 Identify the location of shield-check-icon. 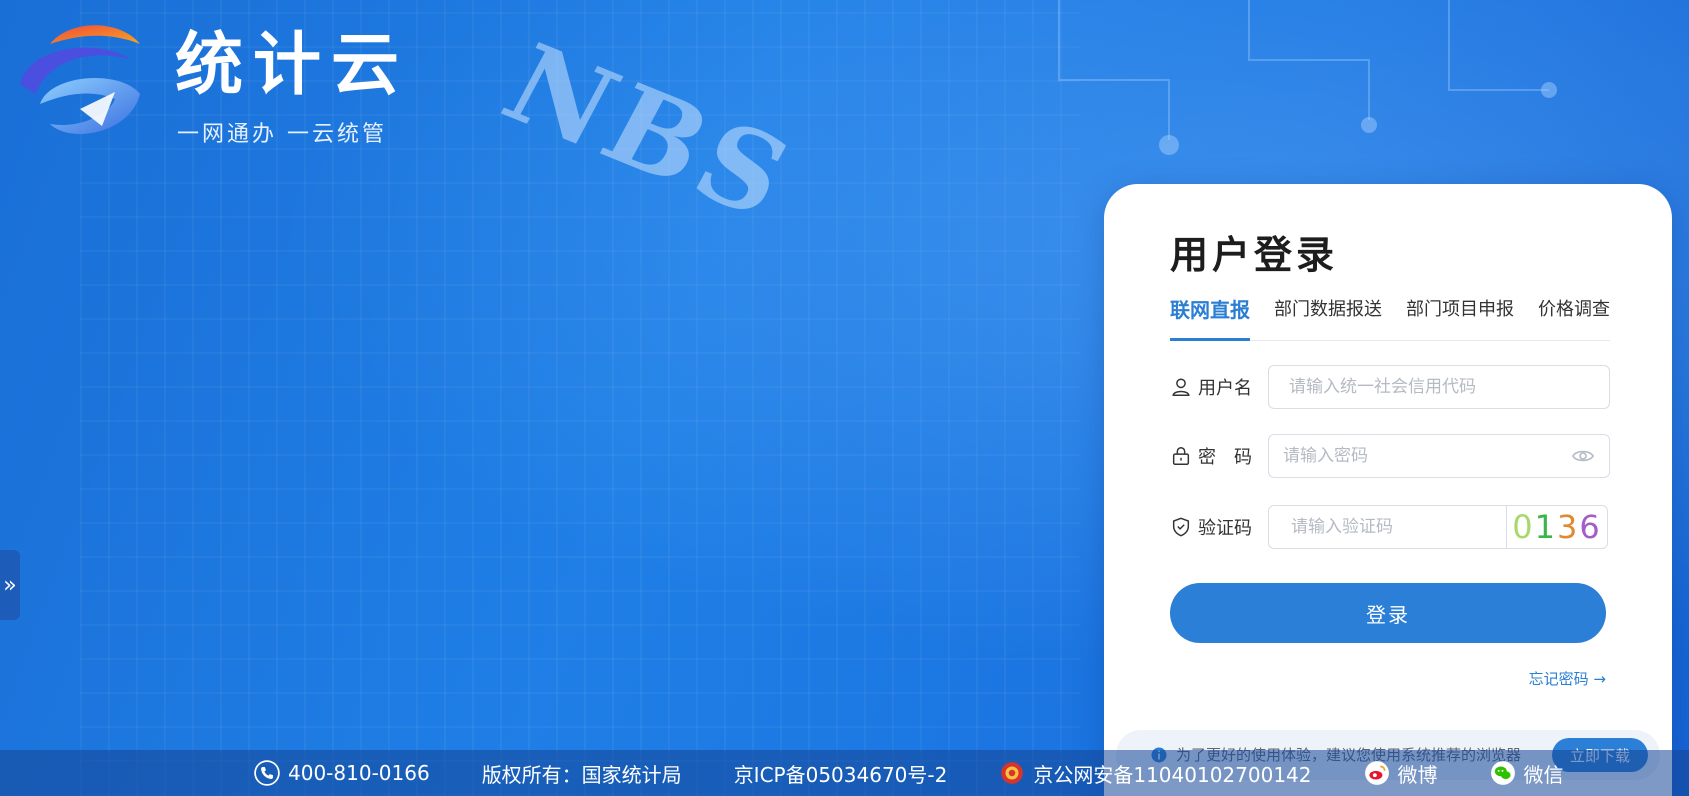
(1181, 527).